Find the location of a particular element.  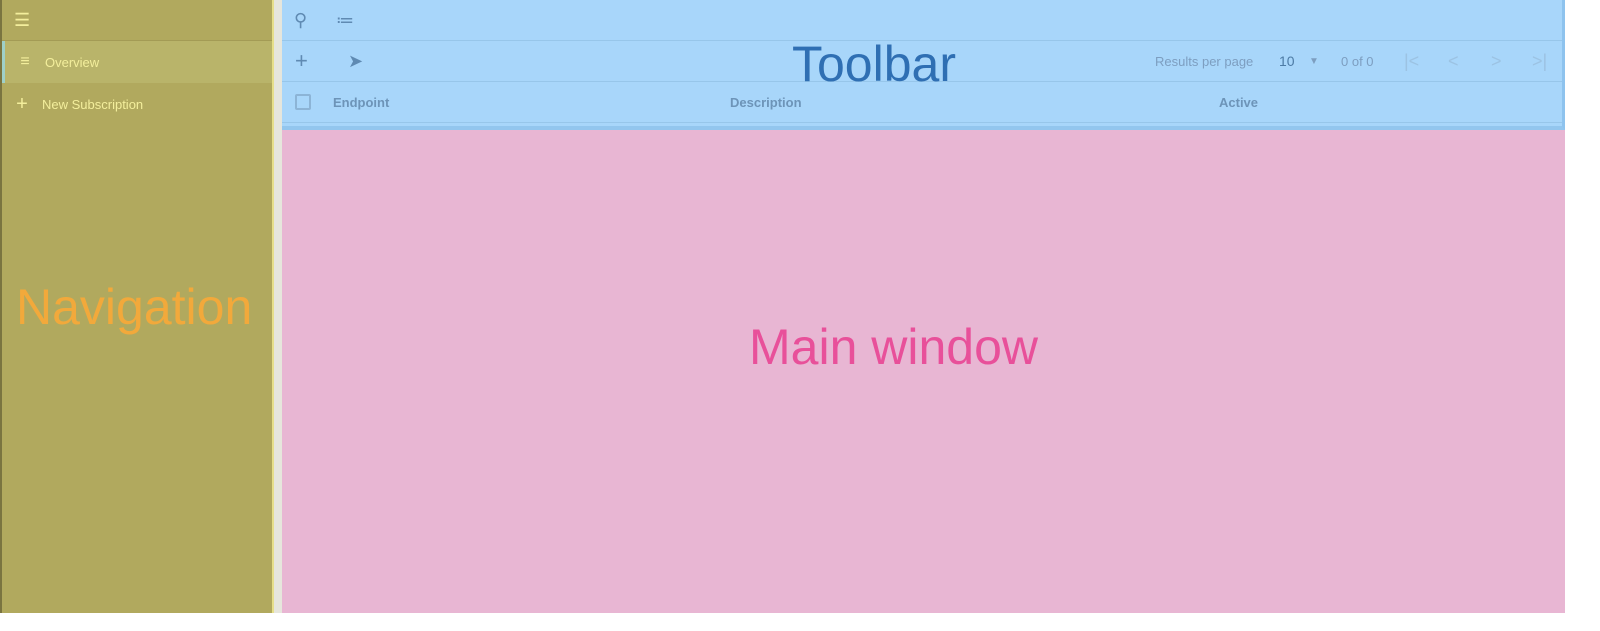

column-description: Description is located at coordinates (766, 102).